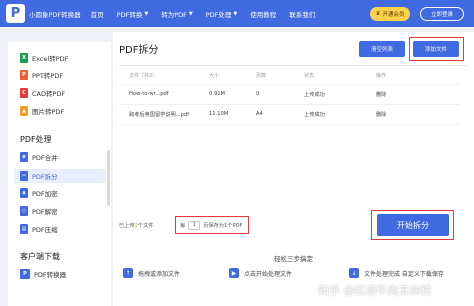  I want to click on file-size: 11.10M, so click(219, 114).